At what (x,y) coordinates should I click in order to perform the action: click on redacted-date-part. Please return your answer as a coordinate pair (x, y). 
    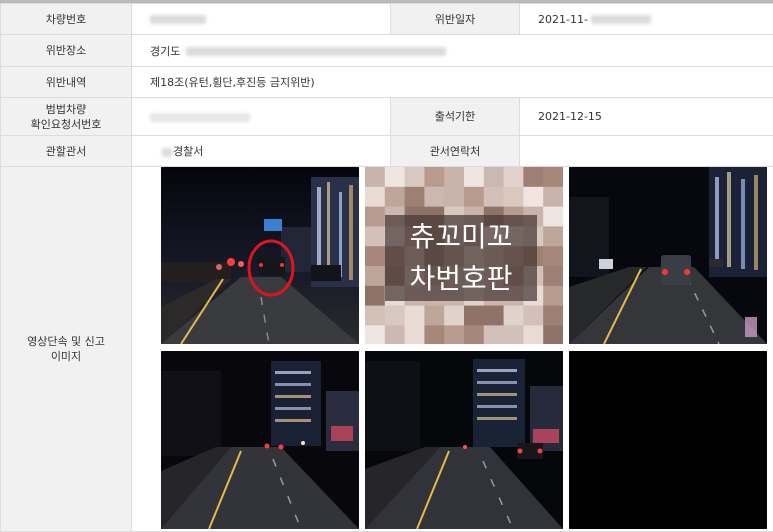
    Looking at the image, I should click on (621, 19).